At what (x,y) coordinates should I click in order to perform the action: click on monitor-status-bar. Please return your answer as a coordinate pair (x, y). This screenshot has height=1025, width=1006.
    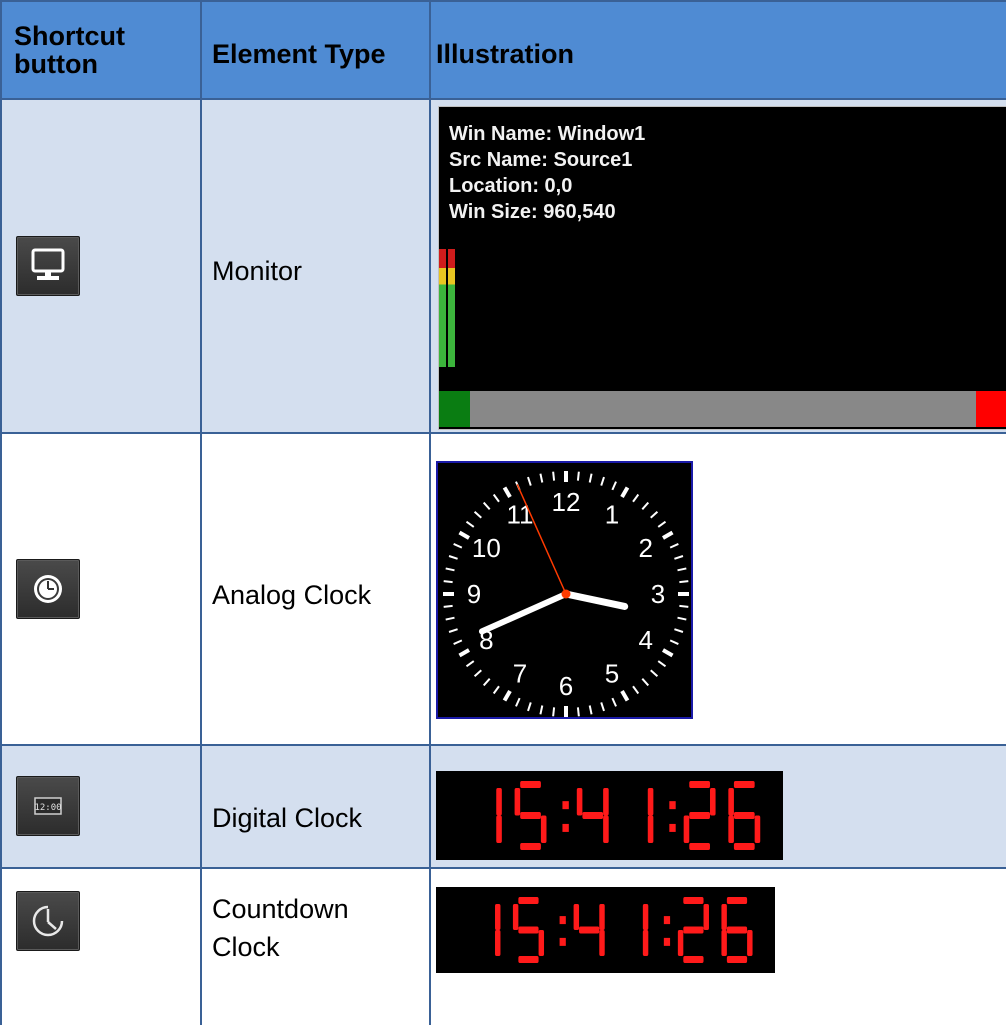
    Looking at the image, I should click on (722, 409).